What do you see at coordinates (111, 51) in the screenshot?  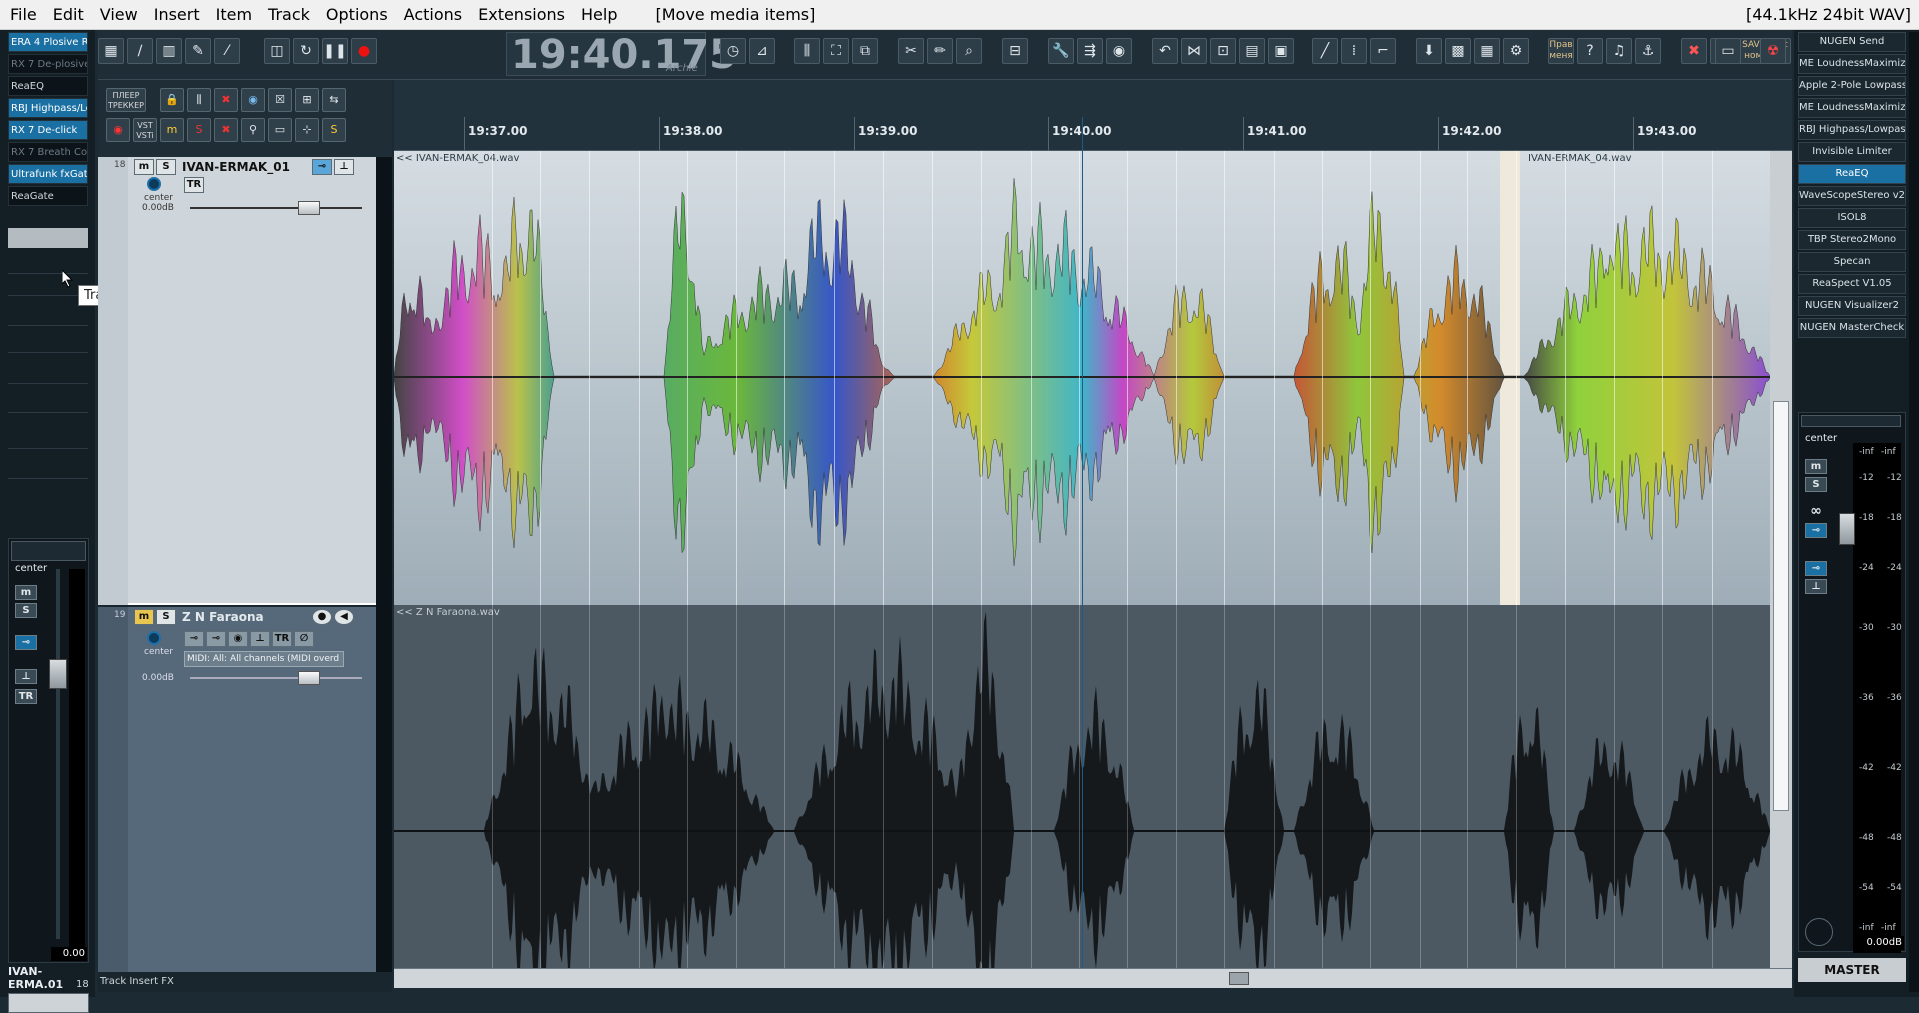 I see `grid-icon: ▦` at bounding box center [111, 51].